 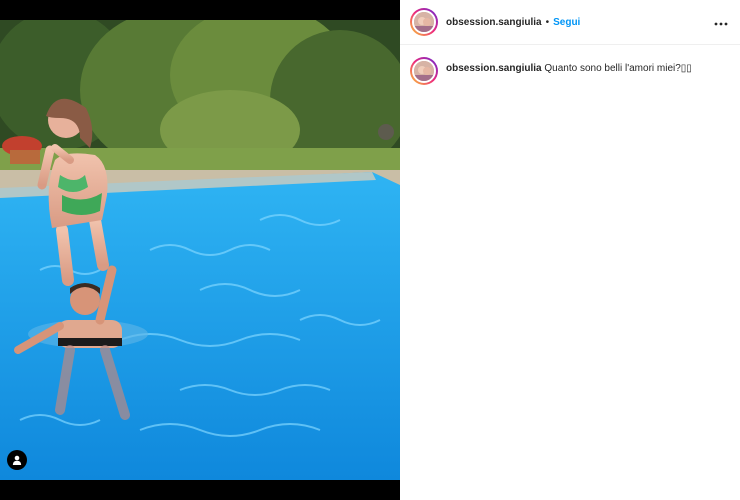 I want to click on follow-button: Segui, so click(x=566, y=22).